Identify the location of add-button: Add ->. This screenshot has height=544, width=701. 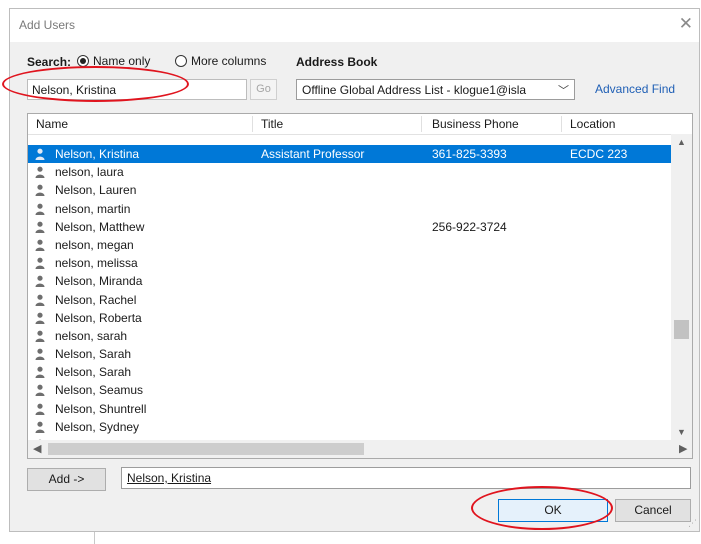
(66, 479).